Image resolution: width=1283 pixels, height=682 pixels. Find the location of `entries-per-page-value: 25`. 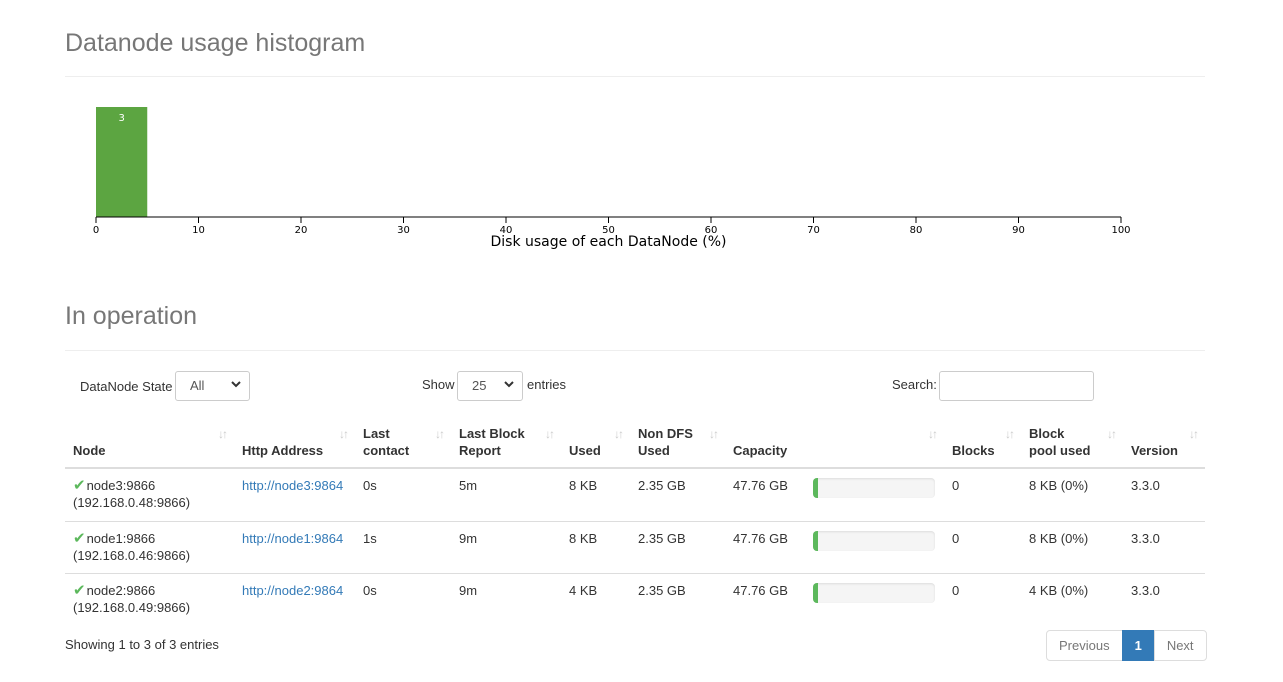

entries-per-page-value: 25 is located at coordinates (479, 385).